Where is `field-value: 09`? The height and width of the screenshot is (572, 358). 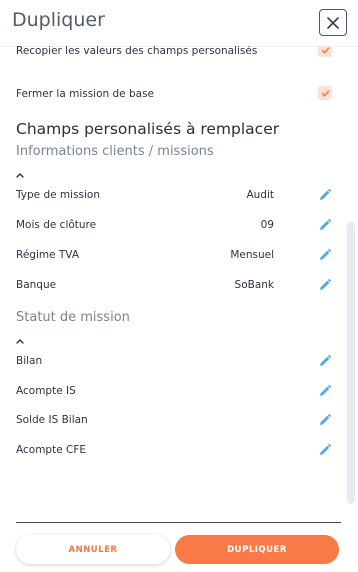 field-value: 09 is located at coordinates (267, 225).